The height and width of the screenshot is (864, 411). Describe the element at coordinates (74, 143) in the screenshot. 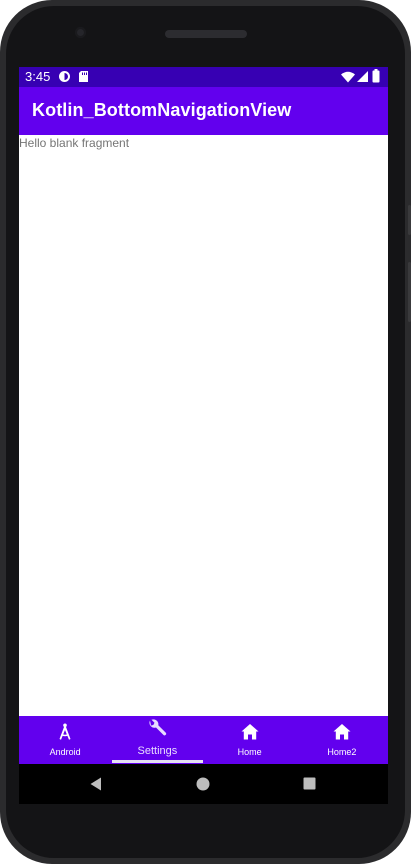

I see `fragment-message: Hello blank fragment` at that location.